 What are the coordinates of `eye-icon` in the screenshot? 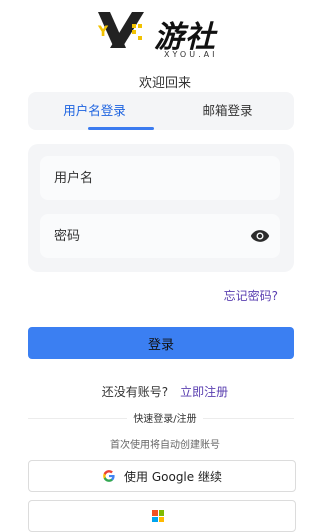 It's located at (260, 236).